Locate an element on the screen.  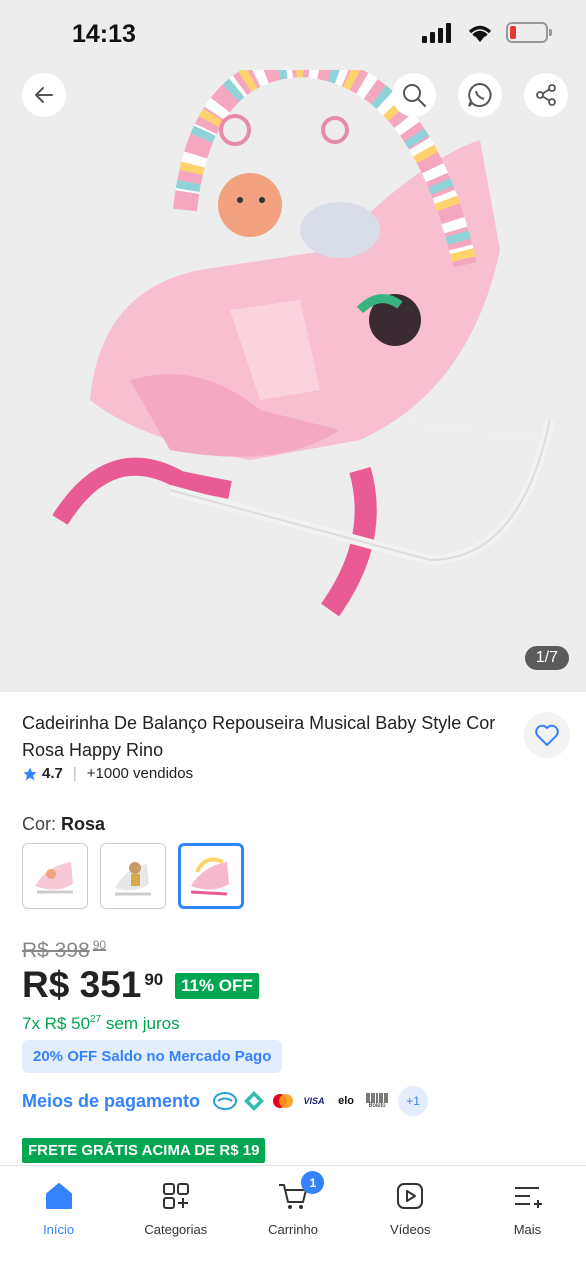
more-icon is located at coordinates (527, 1196).